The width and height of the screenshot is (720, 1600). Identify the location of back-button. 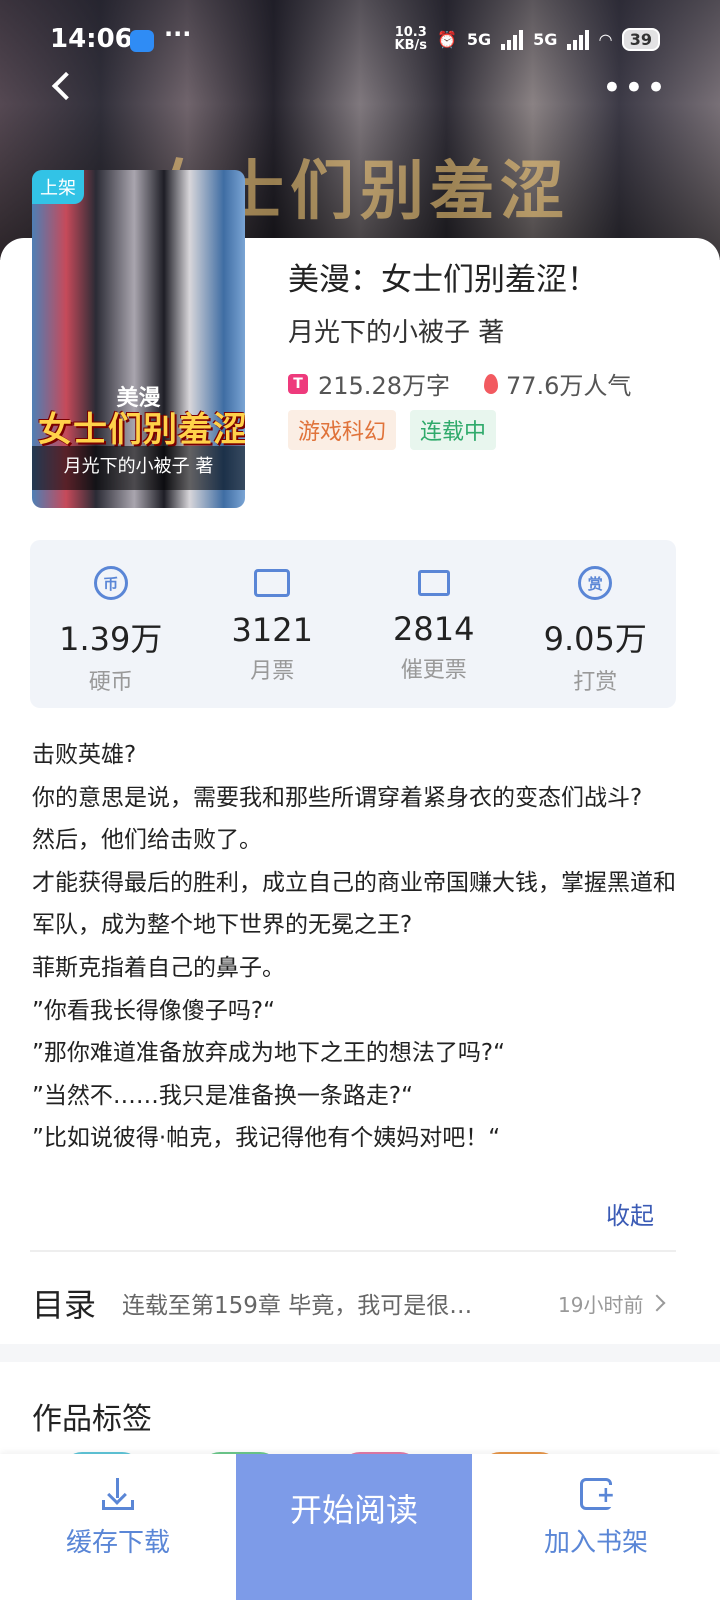
(66, 88).